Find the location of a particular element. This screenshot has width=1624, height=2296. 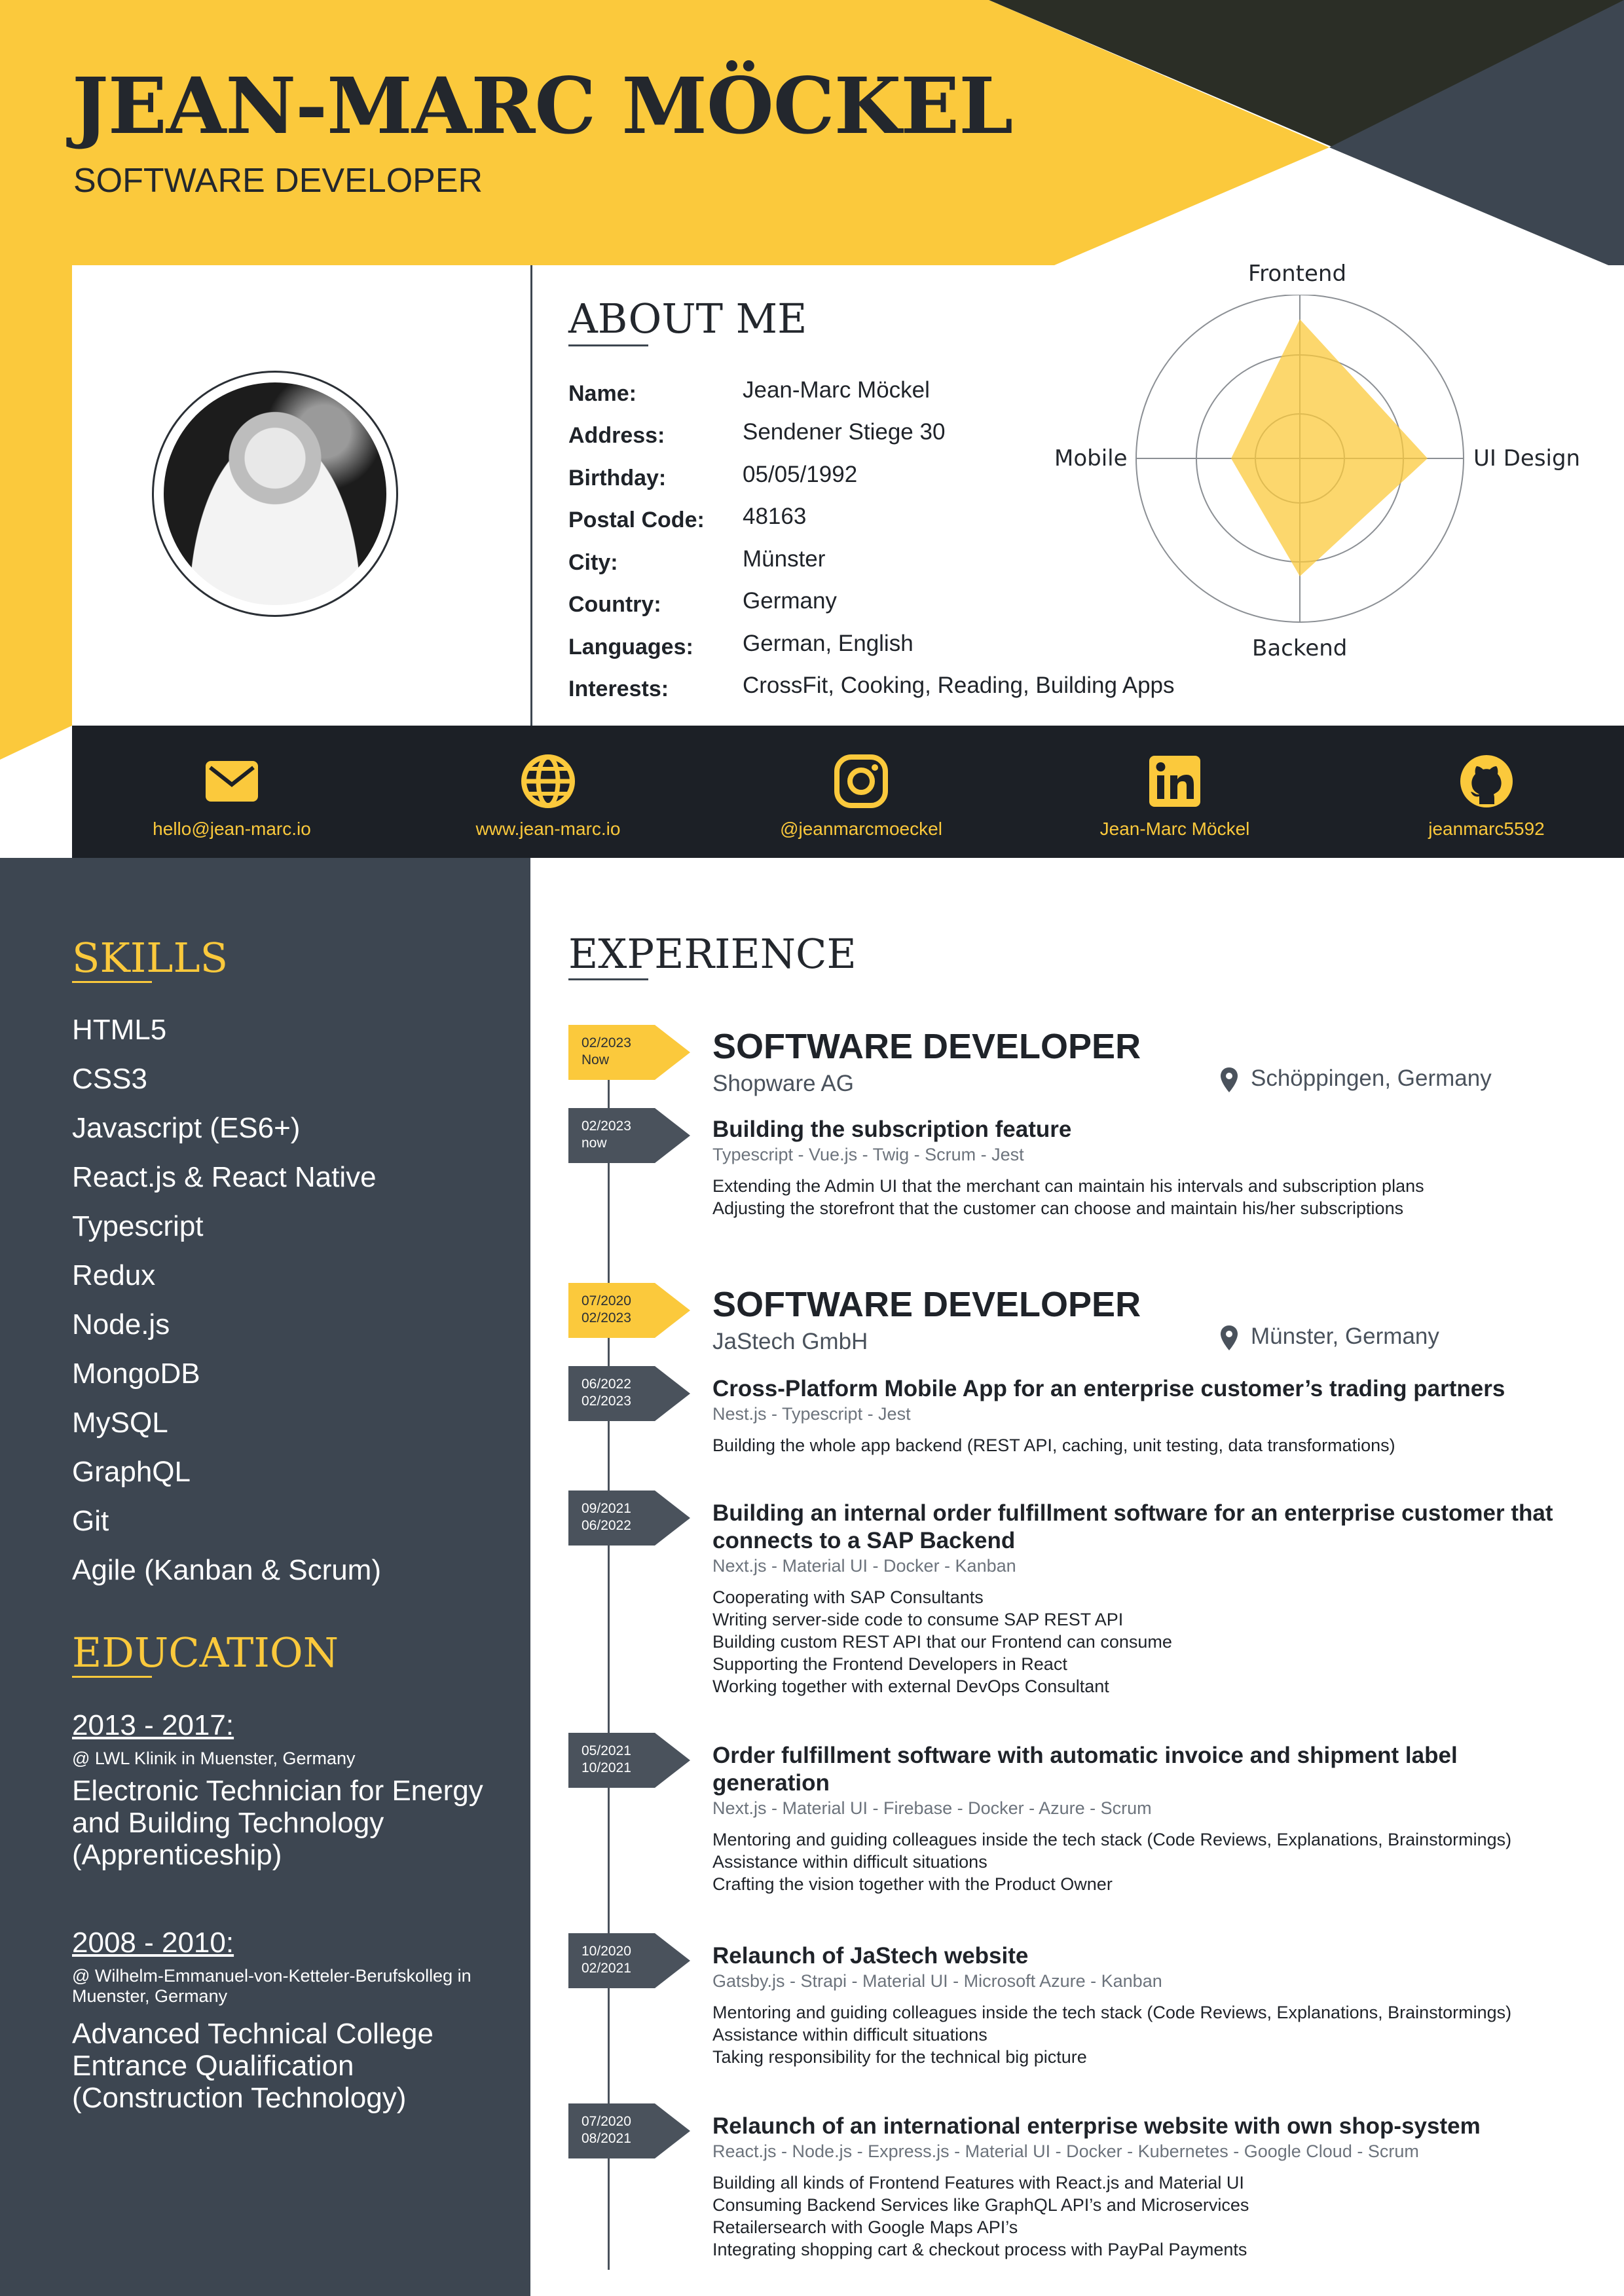

linkedin-icon is located at coordinates (1174, 782).